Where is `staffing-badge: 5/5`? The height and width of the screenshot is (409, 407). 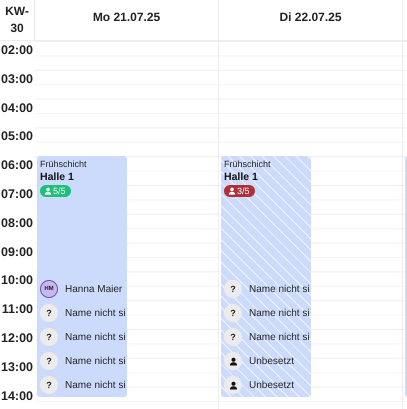
staffing-badge: 5/5 is located at coordinates (55, 191).